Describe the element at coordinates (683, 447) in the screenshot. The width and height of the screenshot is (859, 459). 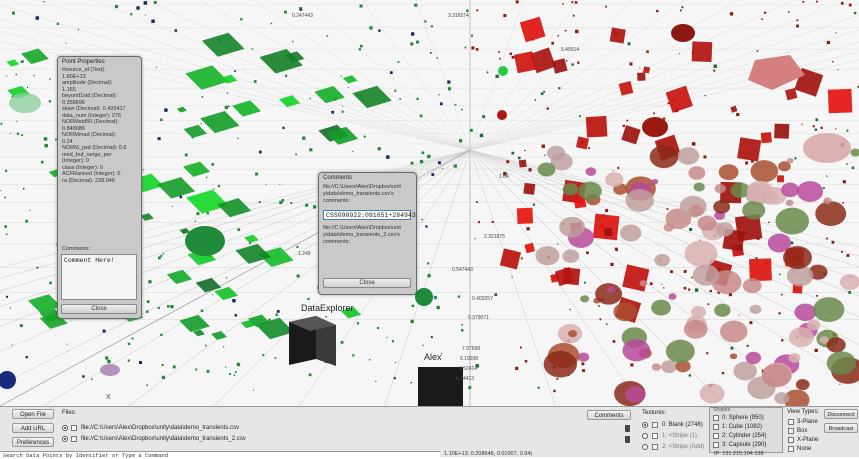
I see `texture-option: 2: <Stripe (Add)` at that location.